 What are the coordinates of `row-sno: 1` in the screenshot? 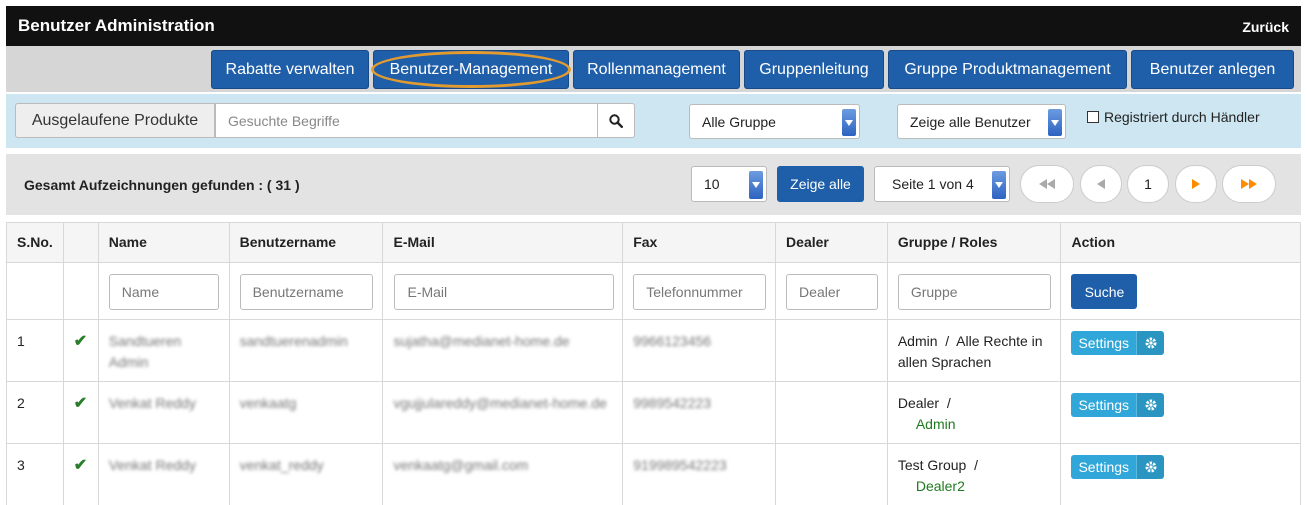 It's located at (35, 350).